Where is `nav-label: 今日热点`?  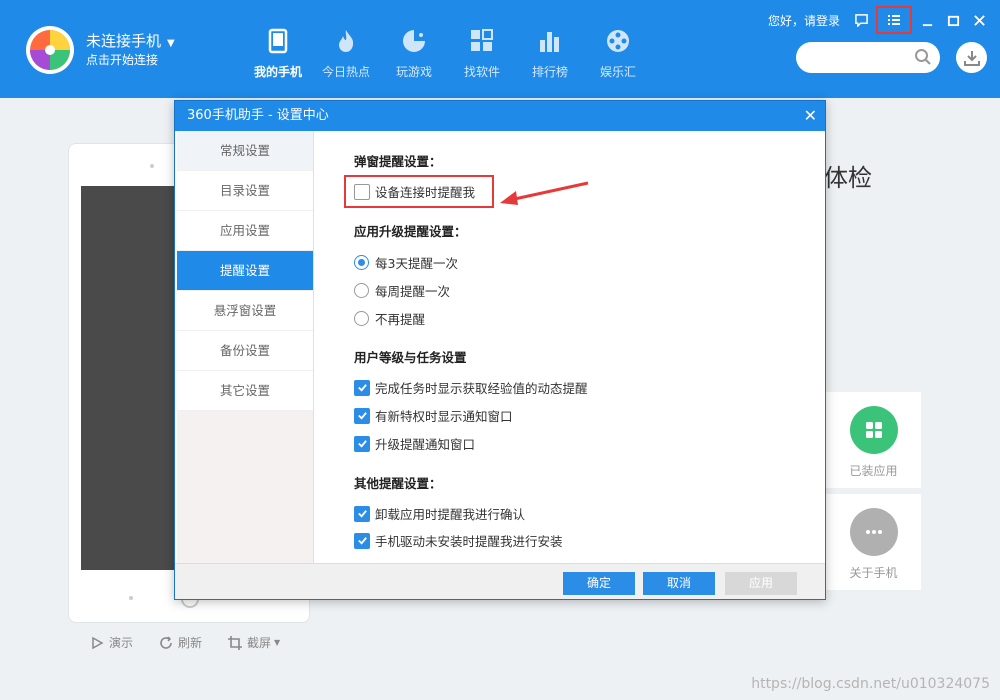
nav-label: 今日热点 is located at coordinates (345, 72).